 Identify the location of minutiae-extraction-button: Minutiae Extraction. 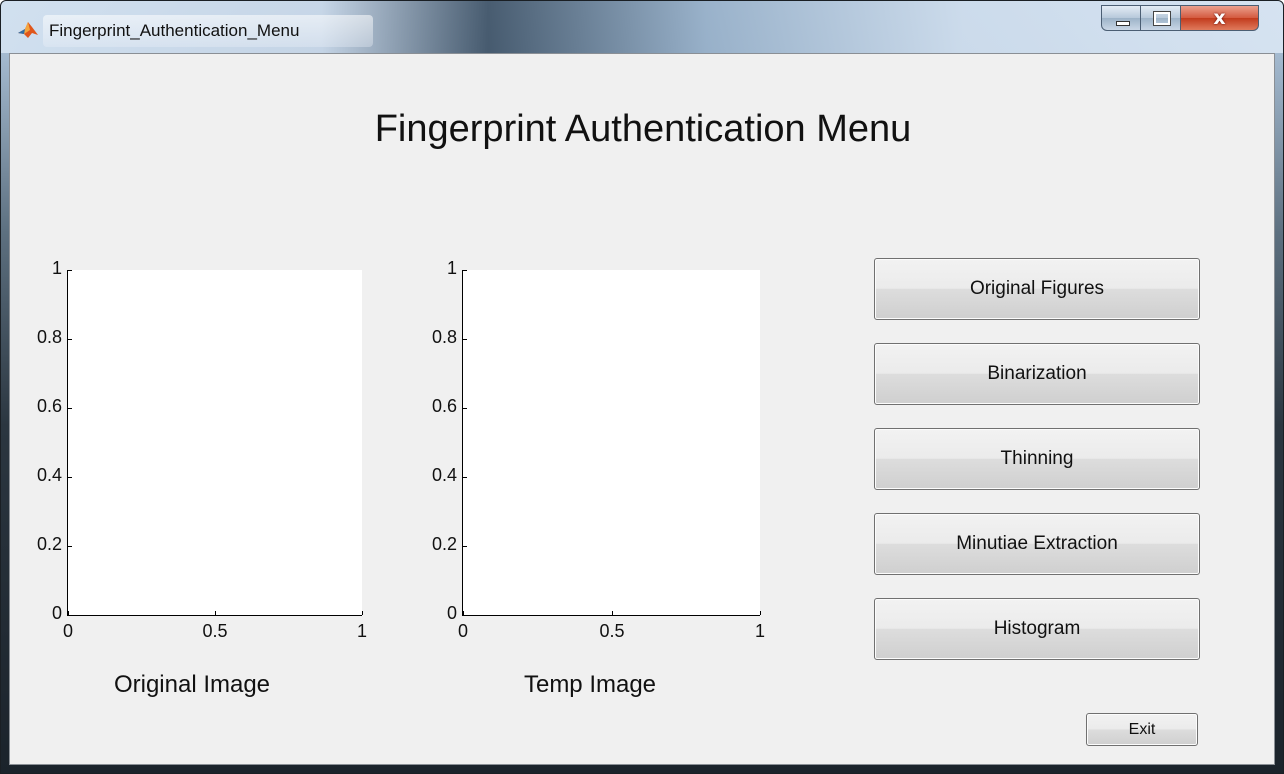
(1037, 544).